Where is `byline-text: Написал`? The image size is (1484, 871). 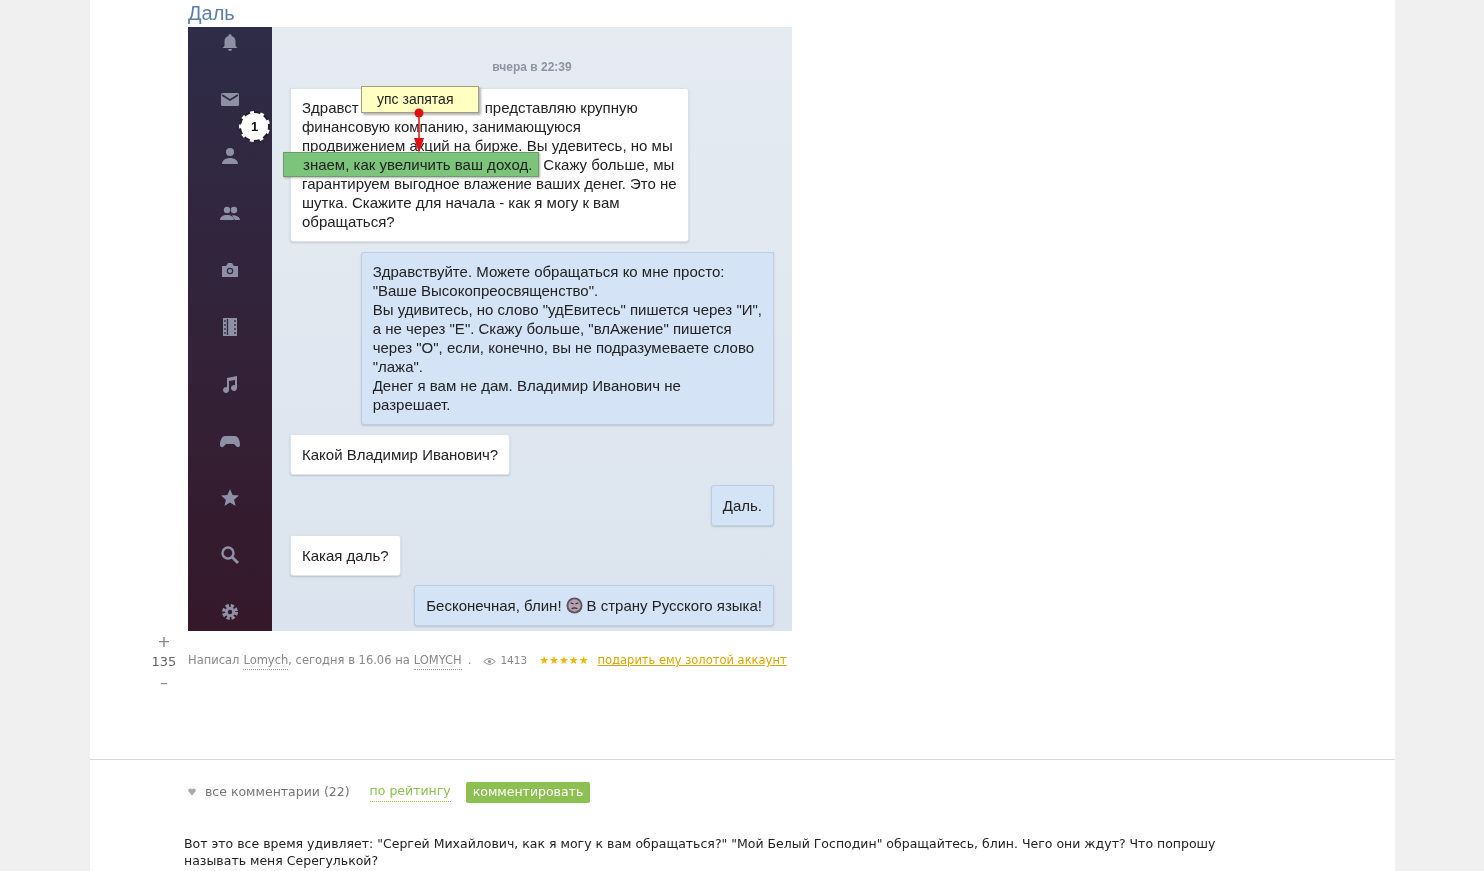
byline-text: Написал is located at coordinates (214, 661).